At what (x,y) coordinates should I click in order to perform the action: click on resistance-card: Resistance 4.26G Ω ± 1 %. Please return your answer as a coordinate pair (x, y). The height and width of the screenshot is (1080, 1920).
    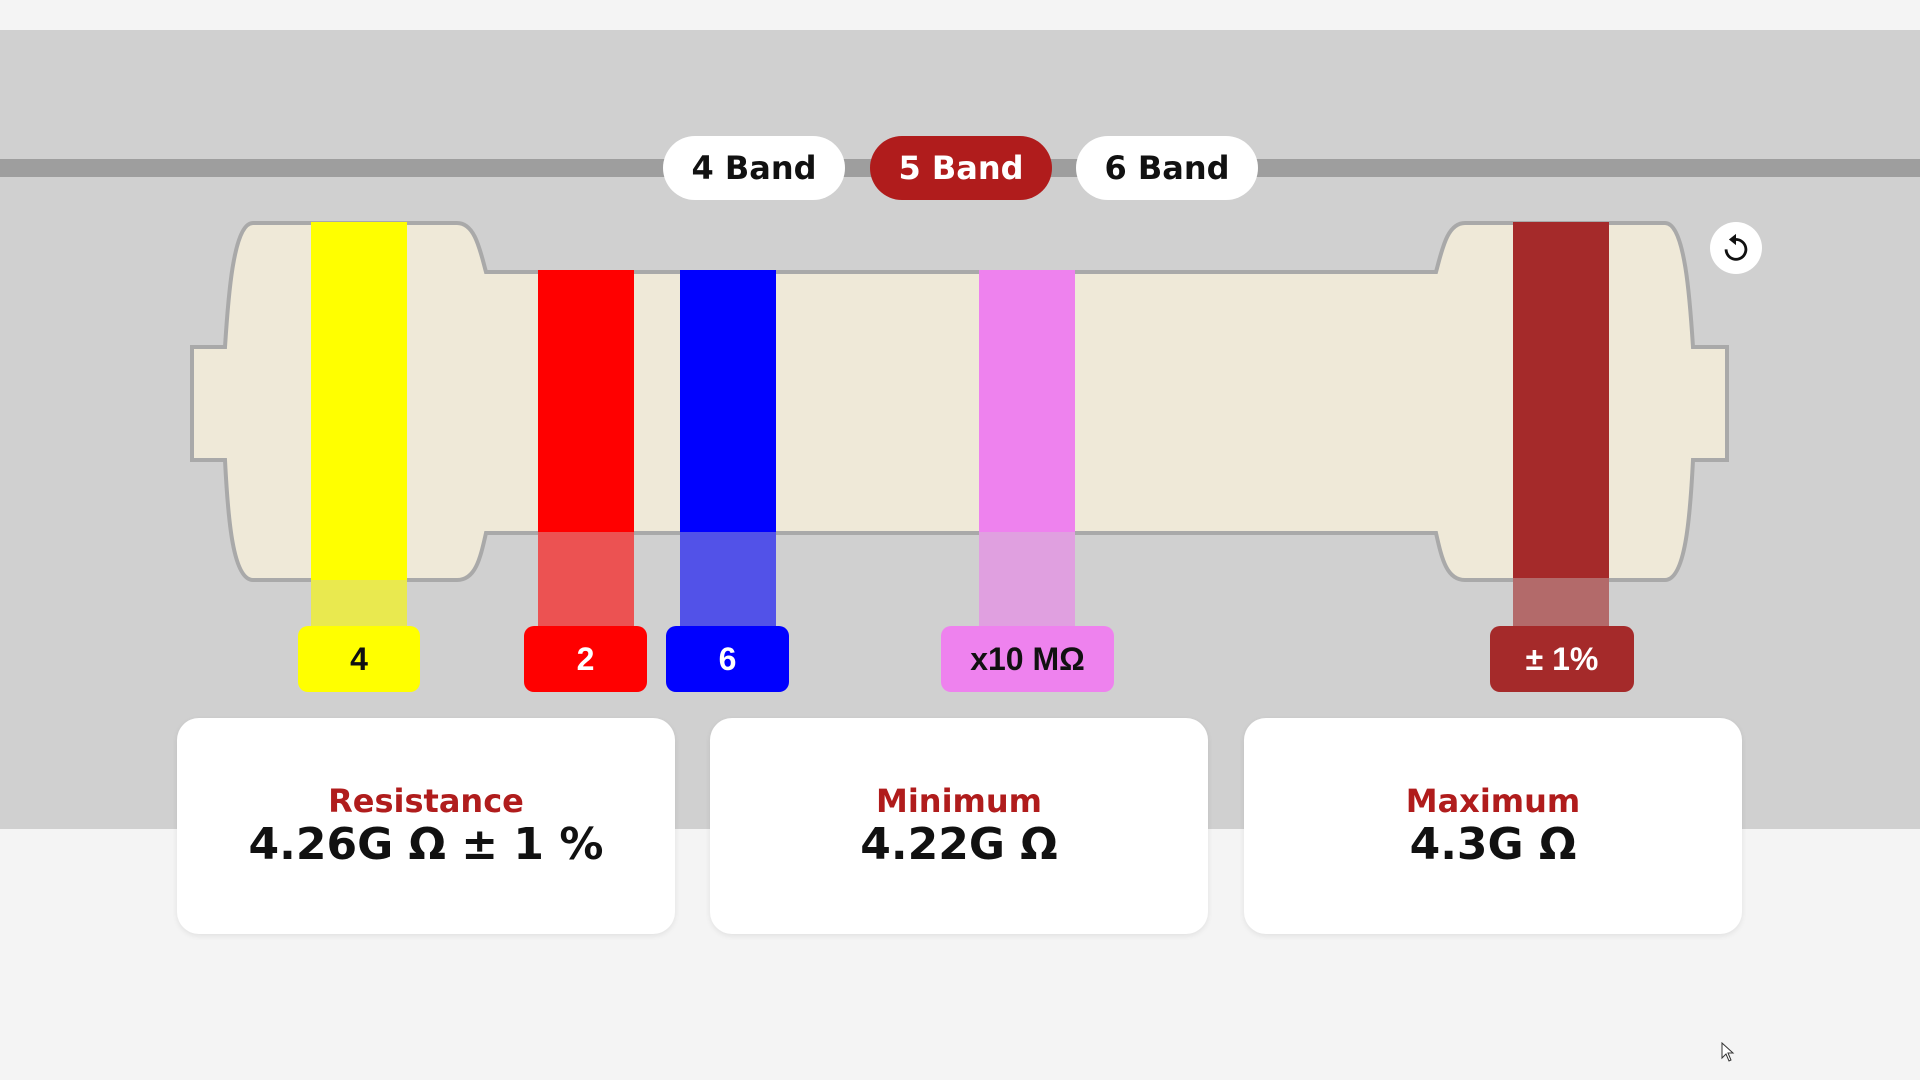
    Looking at the image, I should click on (426, 826).